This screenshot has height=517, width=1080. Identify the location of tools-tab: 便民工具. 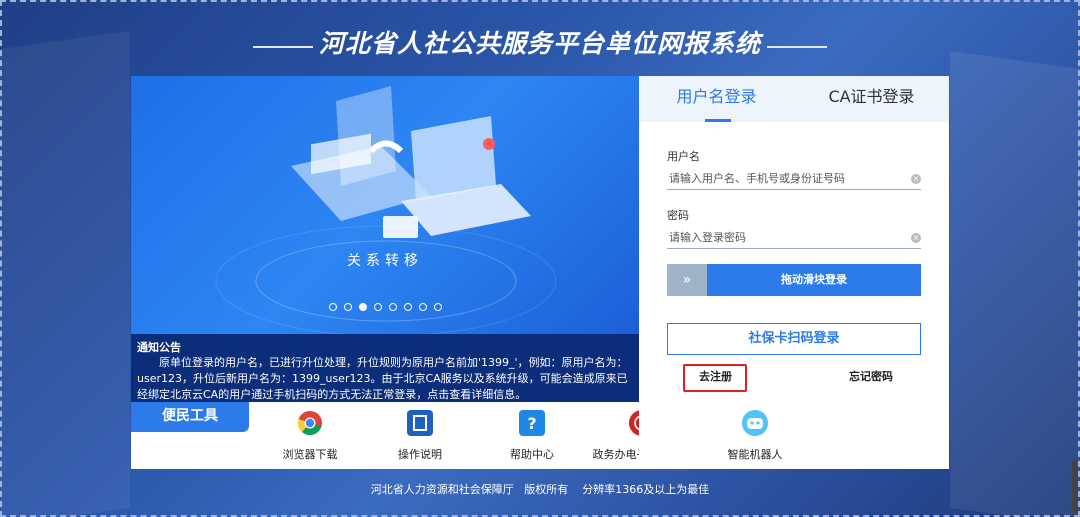
(190, 417).